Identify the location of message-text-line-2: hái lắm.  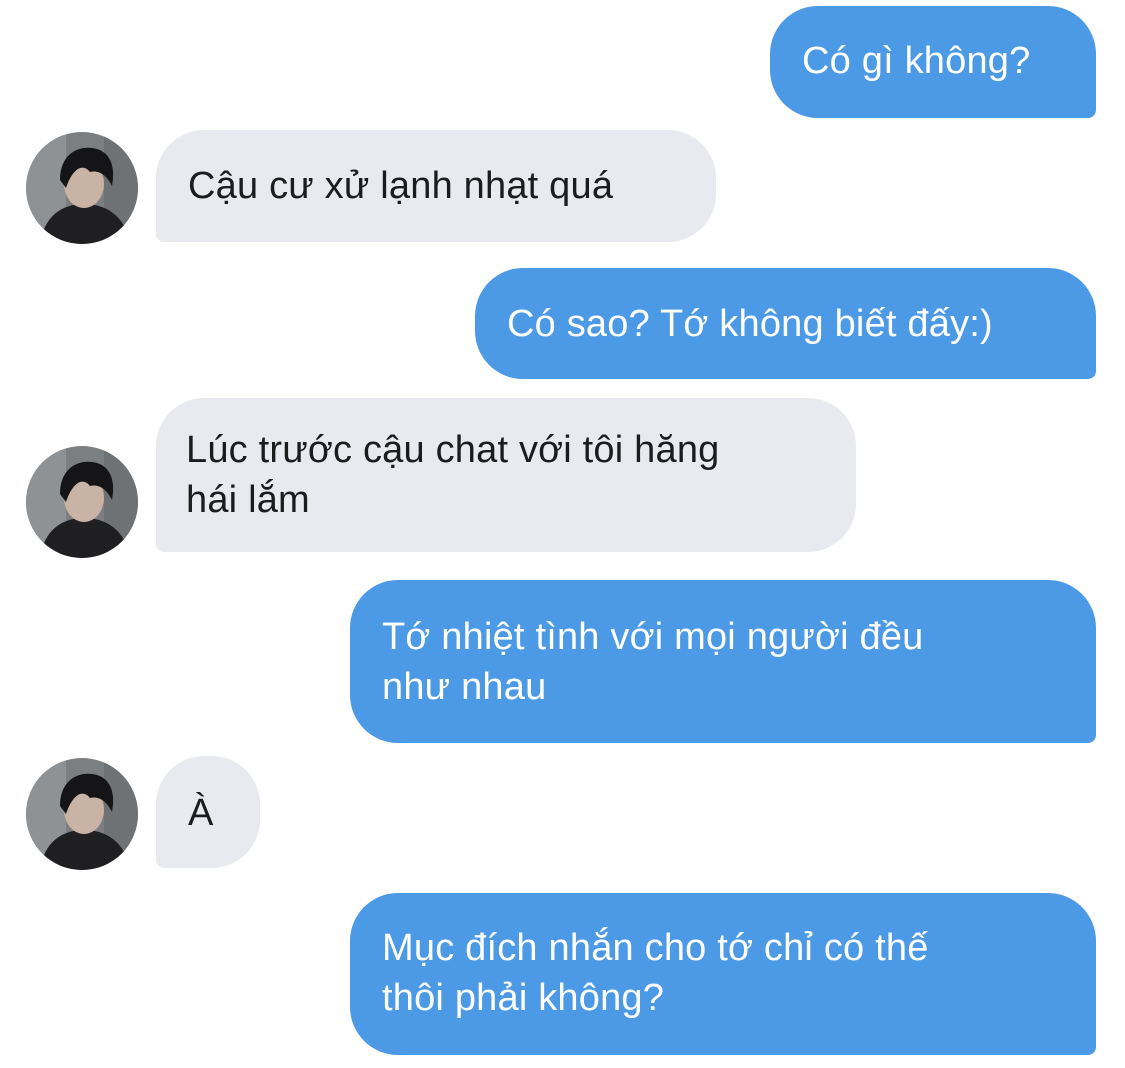
(248, 500).